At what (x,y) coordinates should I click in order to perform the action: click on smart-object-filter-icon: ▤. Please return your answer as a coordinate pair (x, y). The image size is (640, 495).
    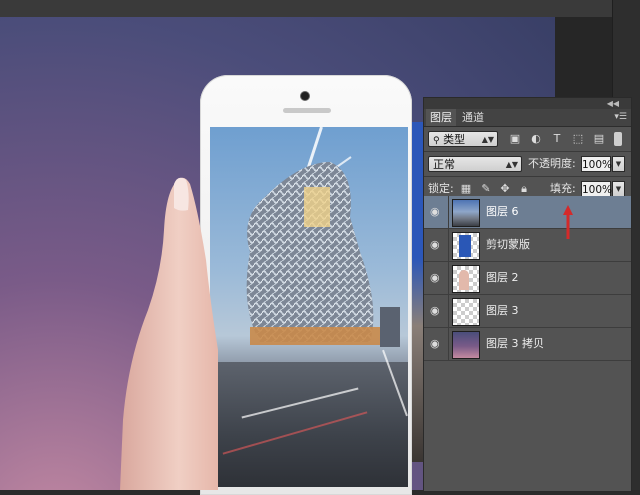
    Looking at the image, I should click on (599, 139).